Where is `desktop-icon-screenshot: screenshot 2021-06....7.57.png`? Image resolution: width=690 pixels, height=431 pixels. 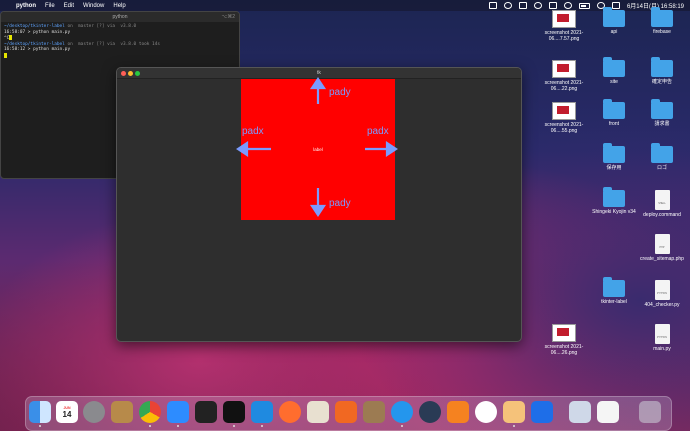 desktop-icon-screenshot: screenshot 2021-06....7.57.png is located at coordinates (564, 26).